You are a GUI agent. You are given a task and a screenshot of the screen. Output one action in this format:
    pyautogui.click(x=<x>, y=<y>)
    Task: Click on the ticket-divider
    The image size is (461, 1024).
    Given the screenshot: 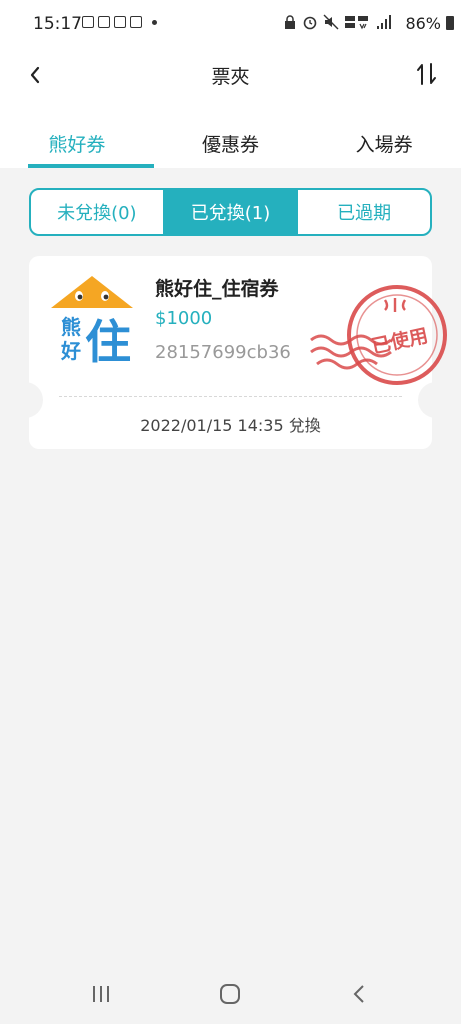 What is the action you would take?
    pyautogui.click(x=230, y=396)
    